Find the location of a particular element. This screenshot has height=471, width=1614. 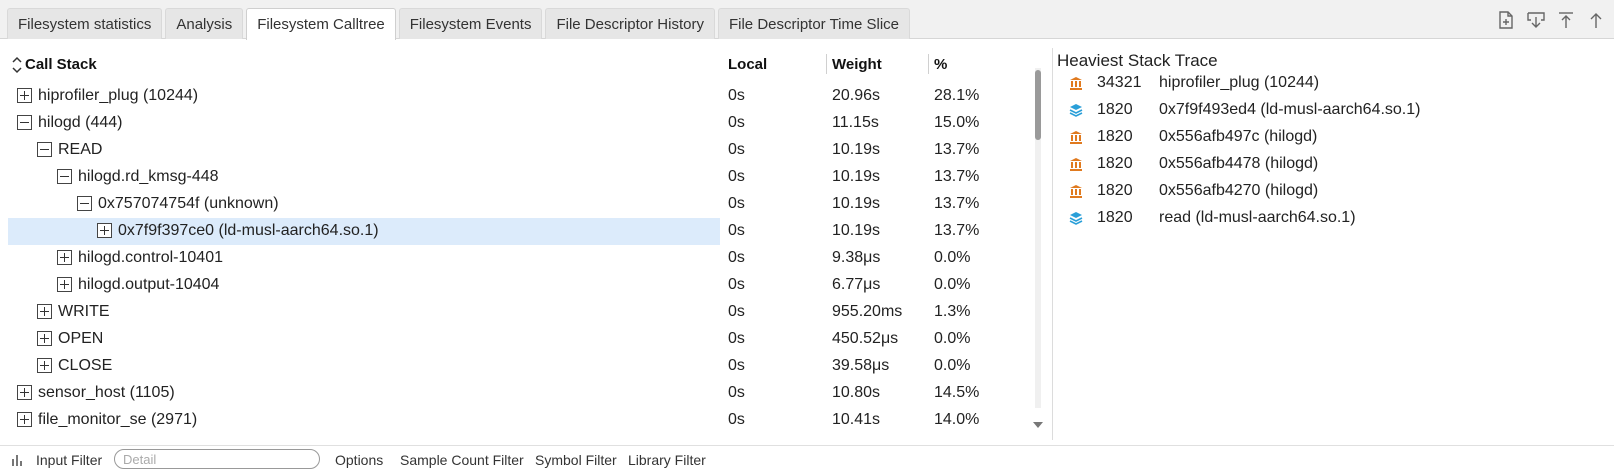

table-row: hilogd.control-10401 0s 9.38μs 0.0% is located at coordinates (515, 258).